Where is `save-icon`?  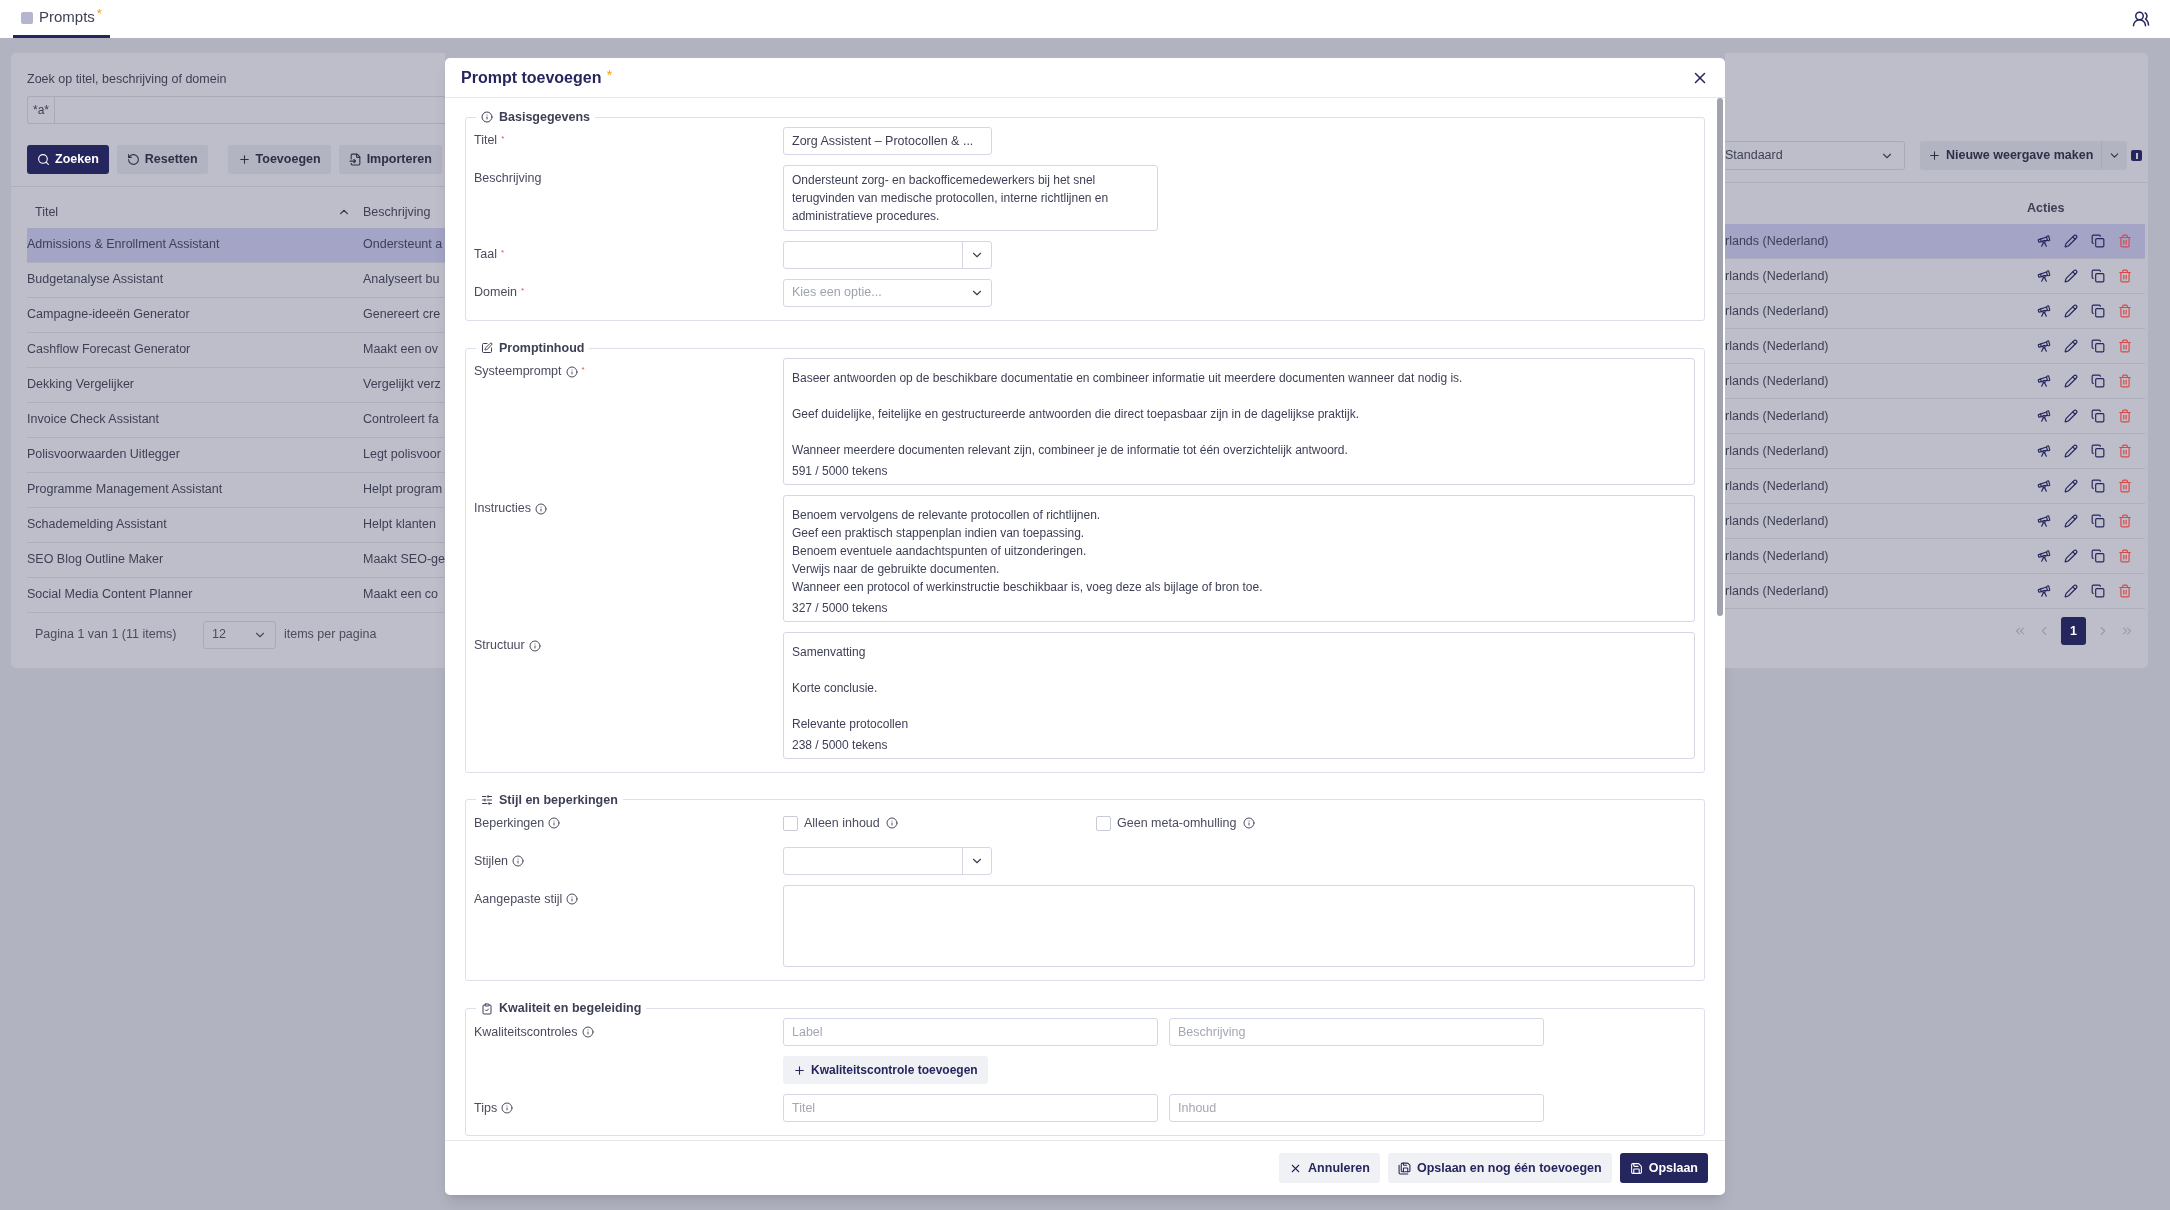 save-icon is located at coordinates (1404, 1168).